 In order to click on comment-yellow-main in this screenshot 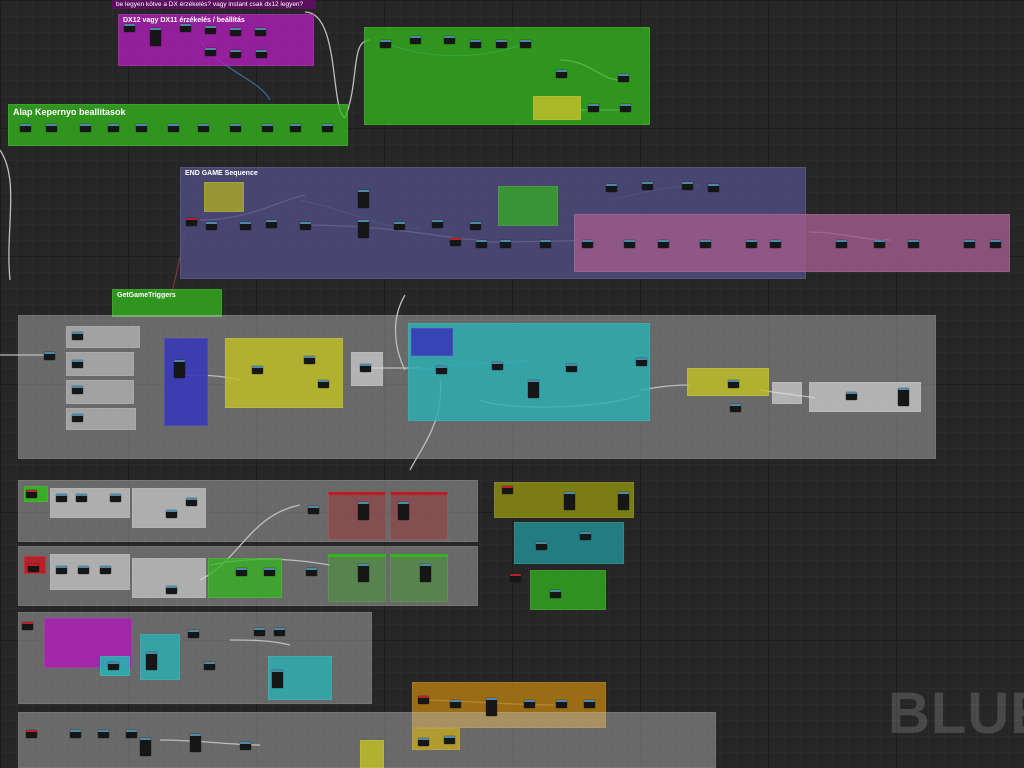, I will do `click(284, 373)`.